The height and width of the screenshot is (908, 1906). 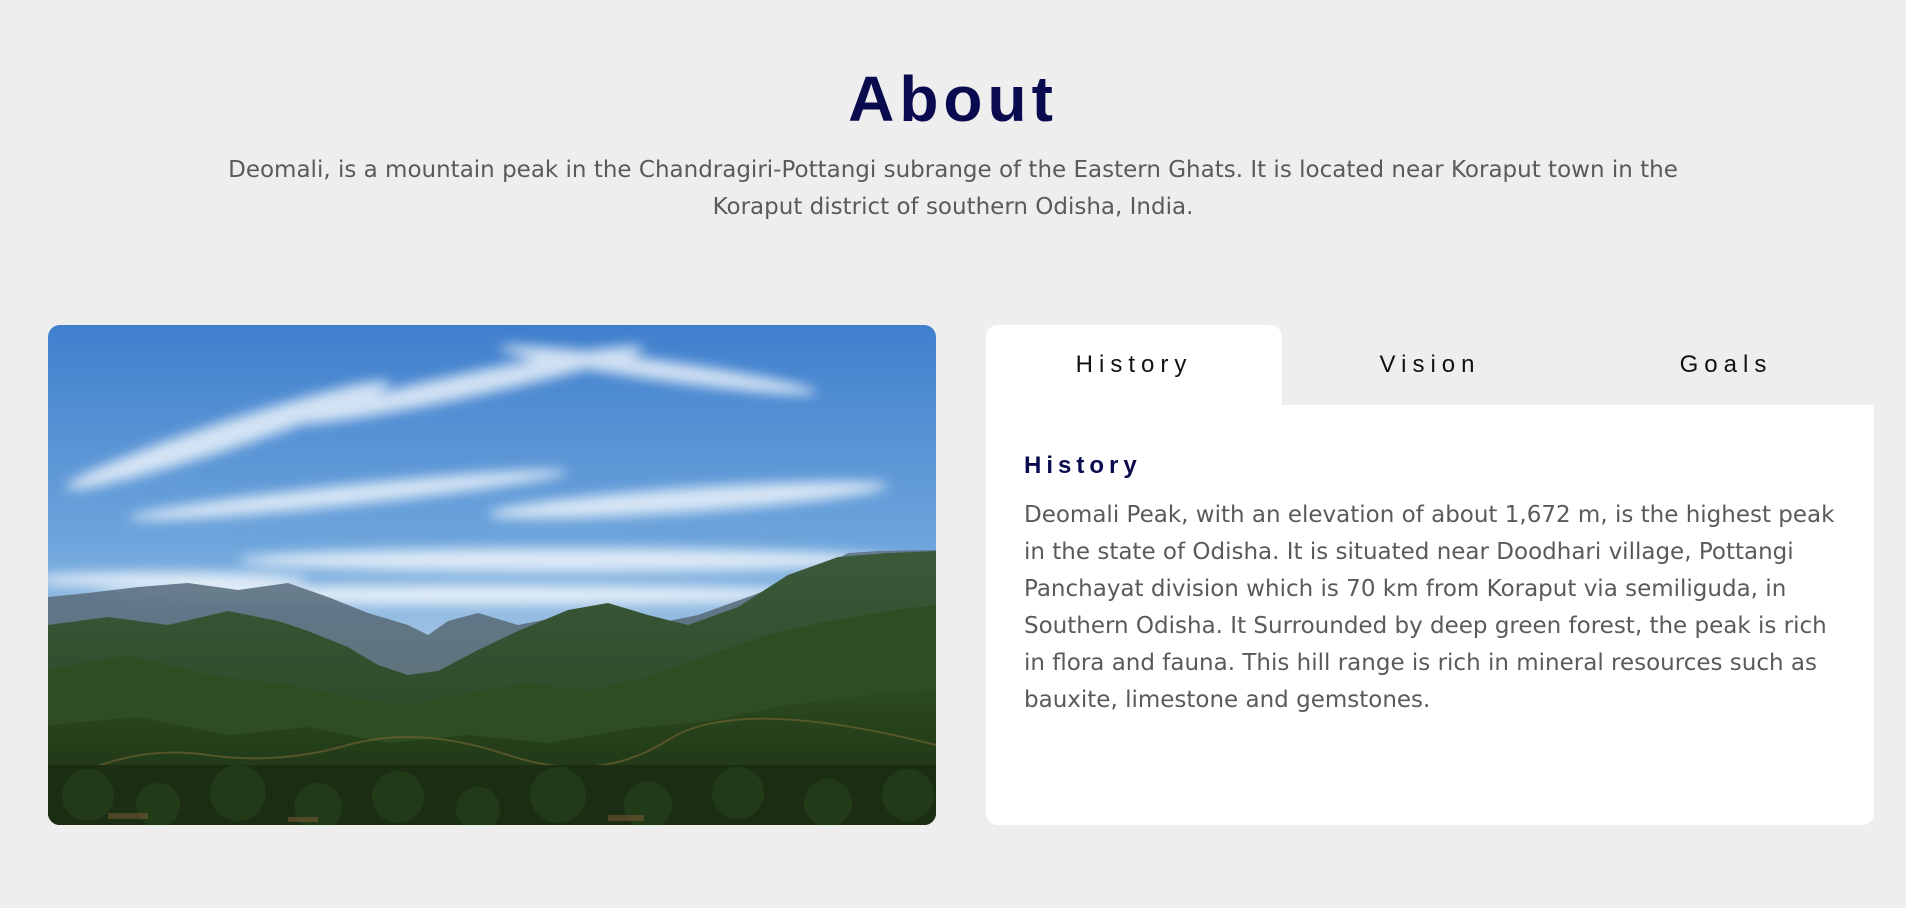 What do you see at coordinates (953, 99) in the screenshot?
I see `section-title: About` at bounding box center [953, 99].